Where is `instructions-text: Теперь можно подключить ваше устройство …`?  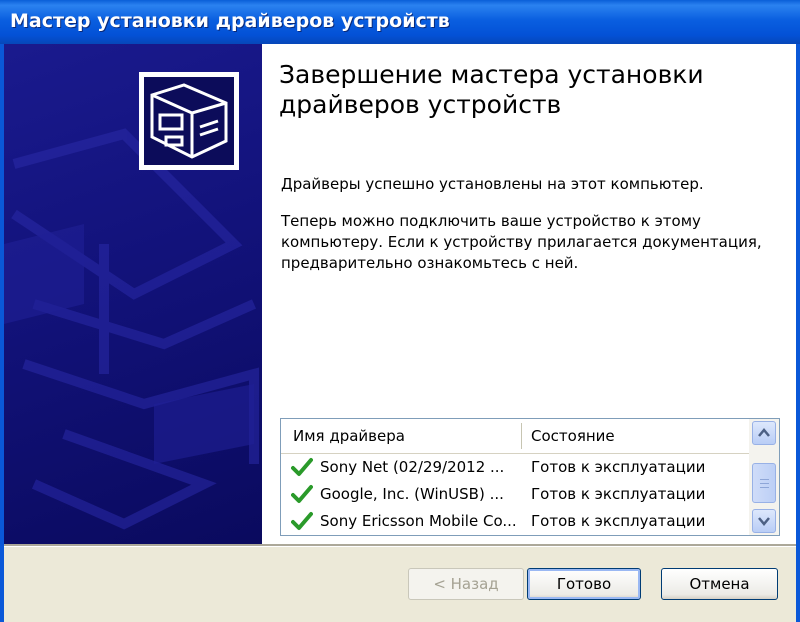 instructions-text: Теперь можно подключить ваше устройство … is located at coordinates (521, 242).